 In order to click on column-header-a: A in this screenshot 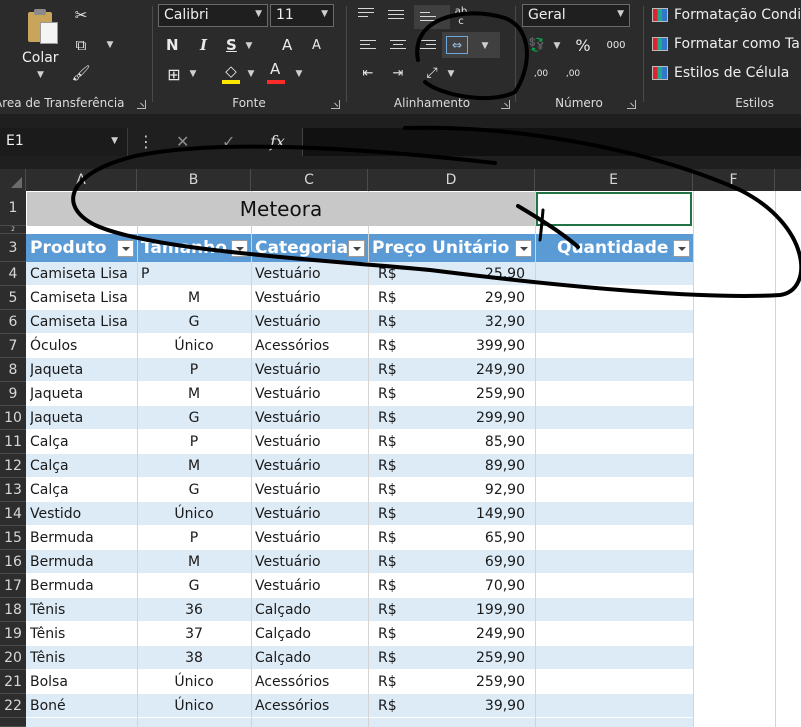, I will do `click(81, 180)`.